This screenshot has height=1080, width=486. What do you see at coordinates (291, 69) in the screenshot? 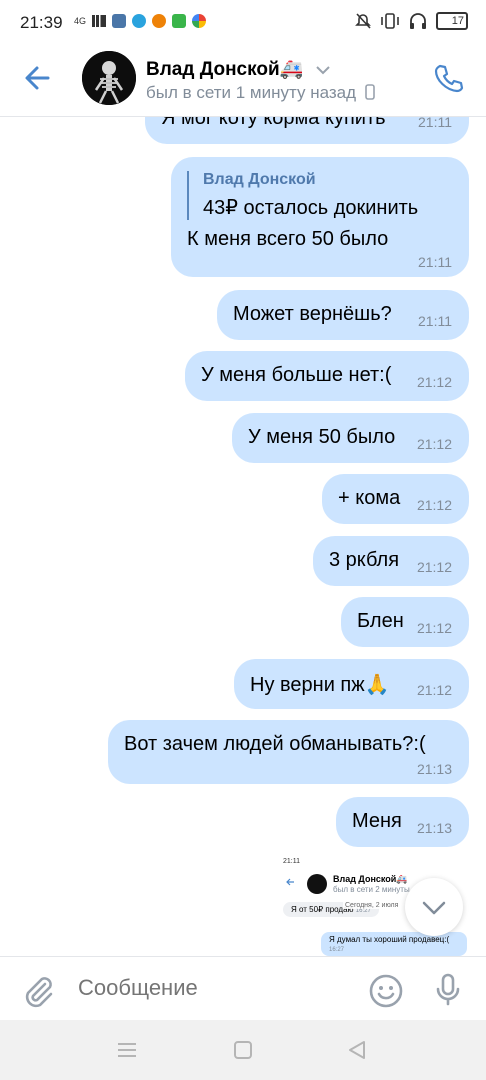
I see `ambulance-emoji: 🚑` at bounding box center [291, 69].